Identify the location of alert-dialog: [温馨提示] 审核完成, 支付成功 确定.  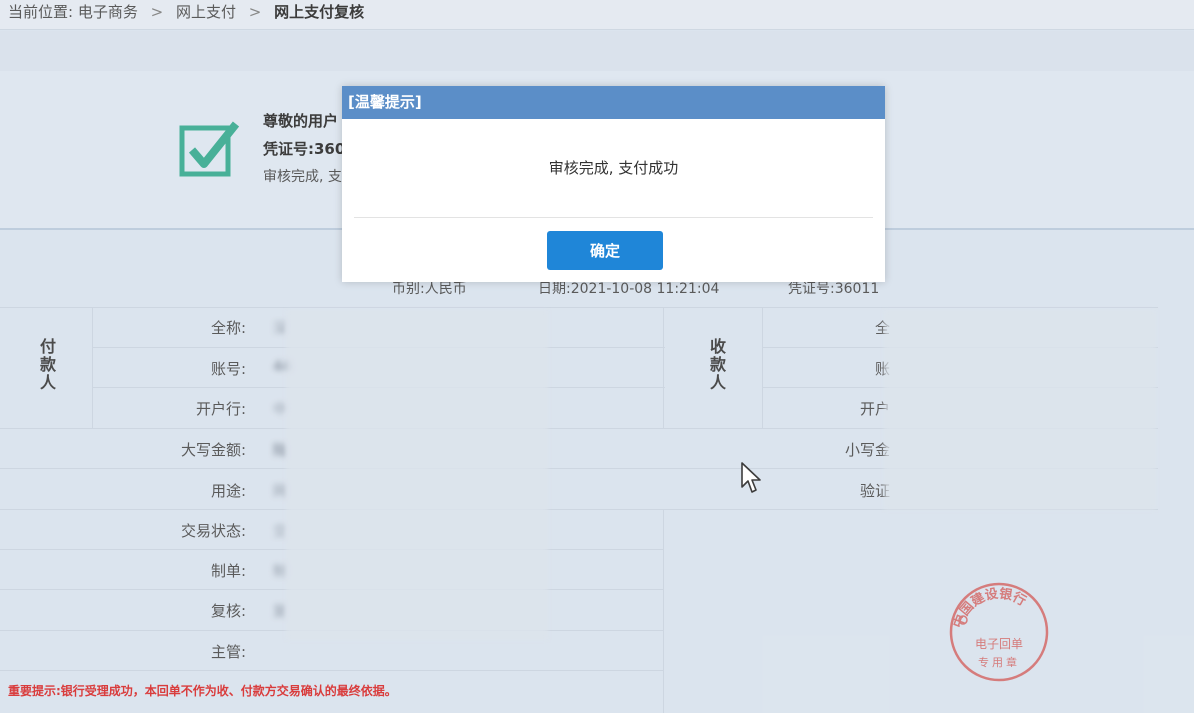
(613, 184).